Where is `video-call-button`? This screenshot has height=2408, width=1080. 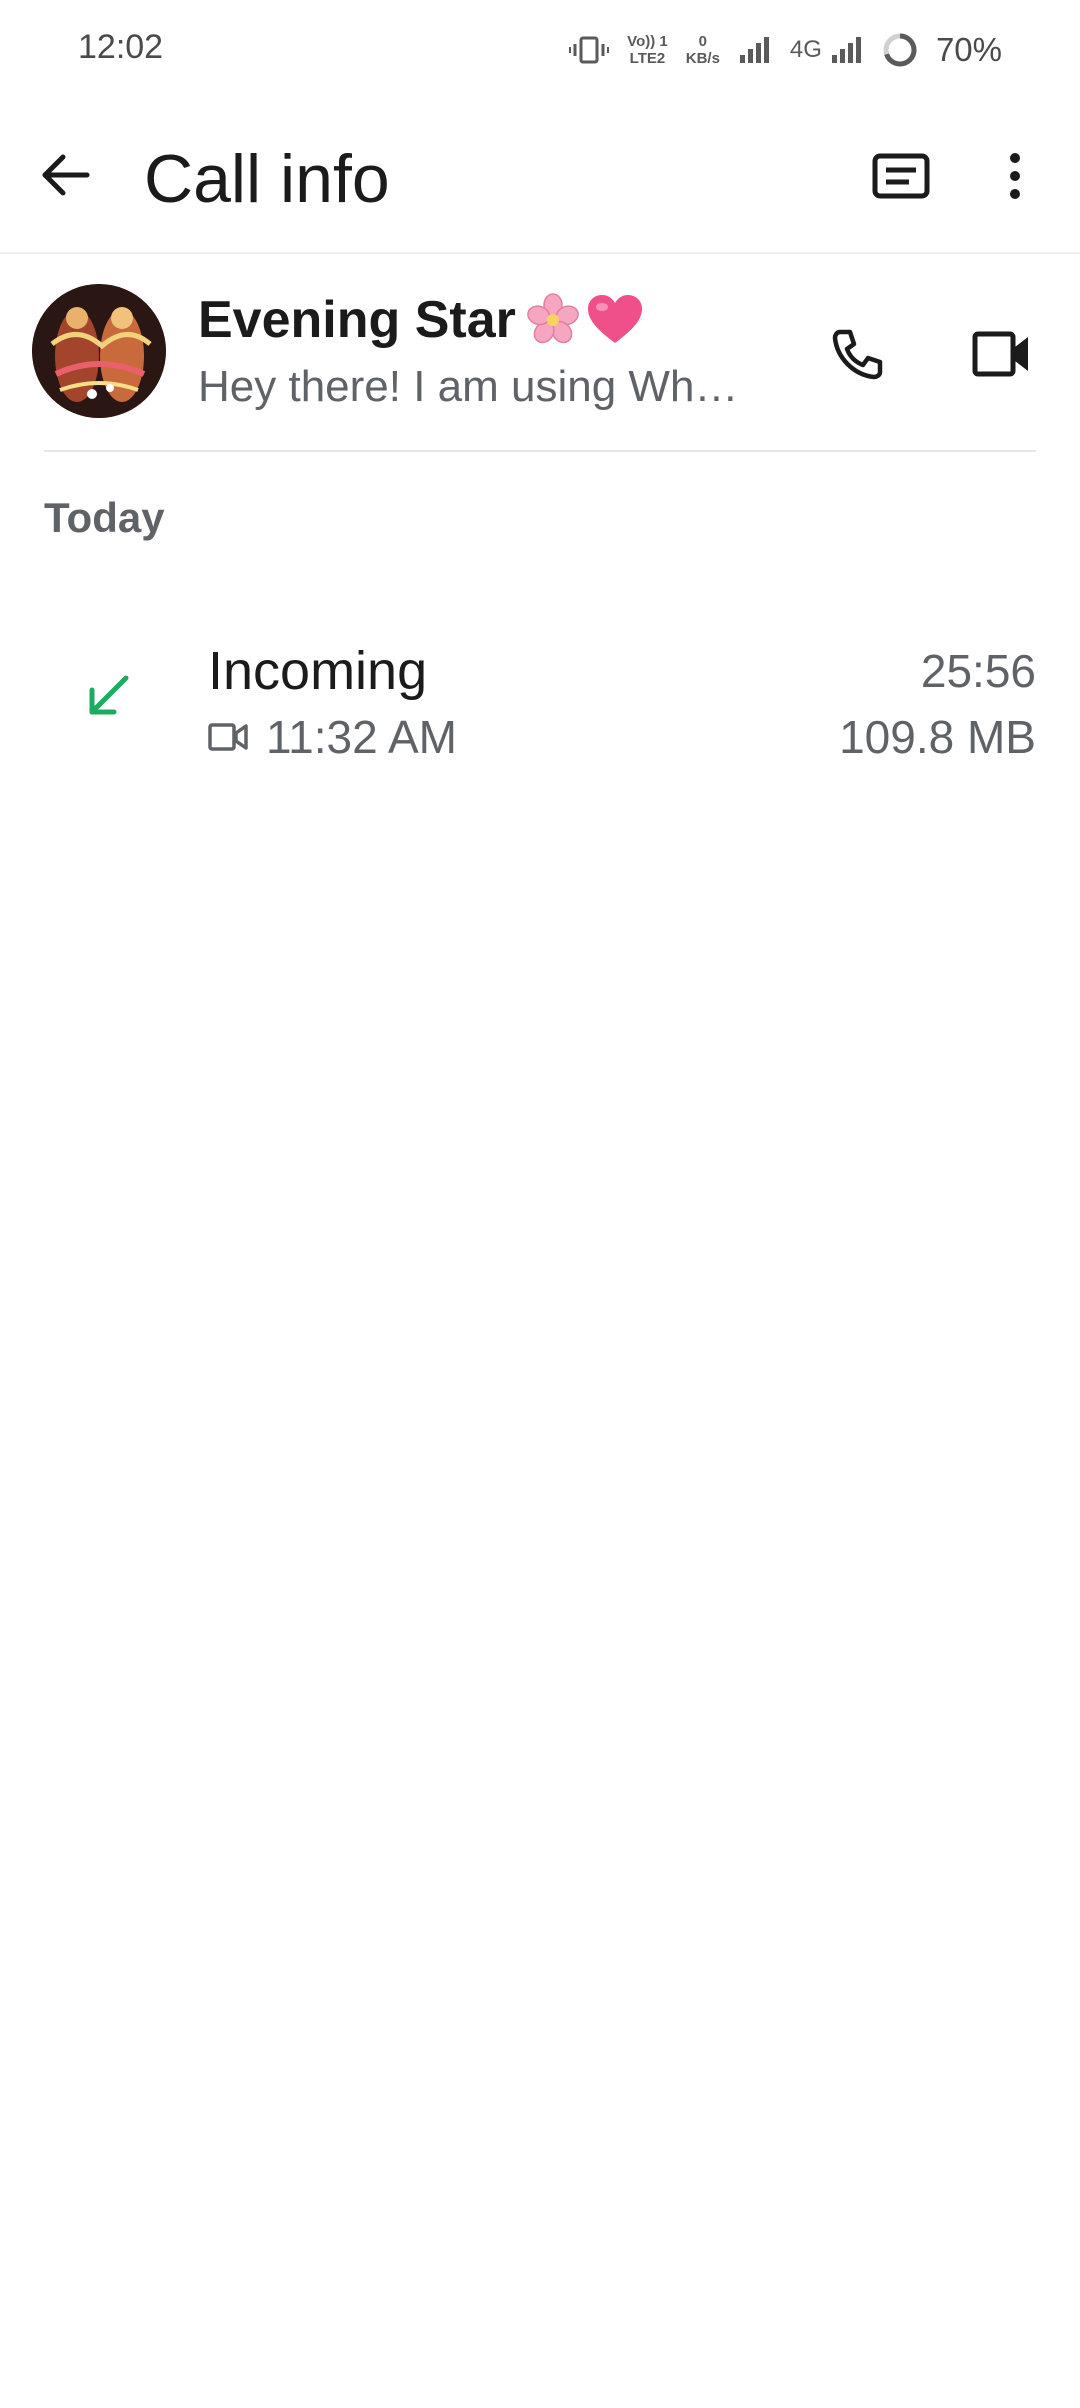 video-call-button is located at coordinates (1002, 354).